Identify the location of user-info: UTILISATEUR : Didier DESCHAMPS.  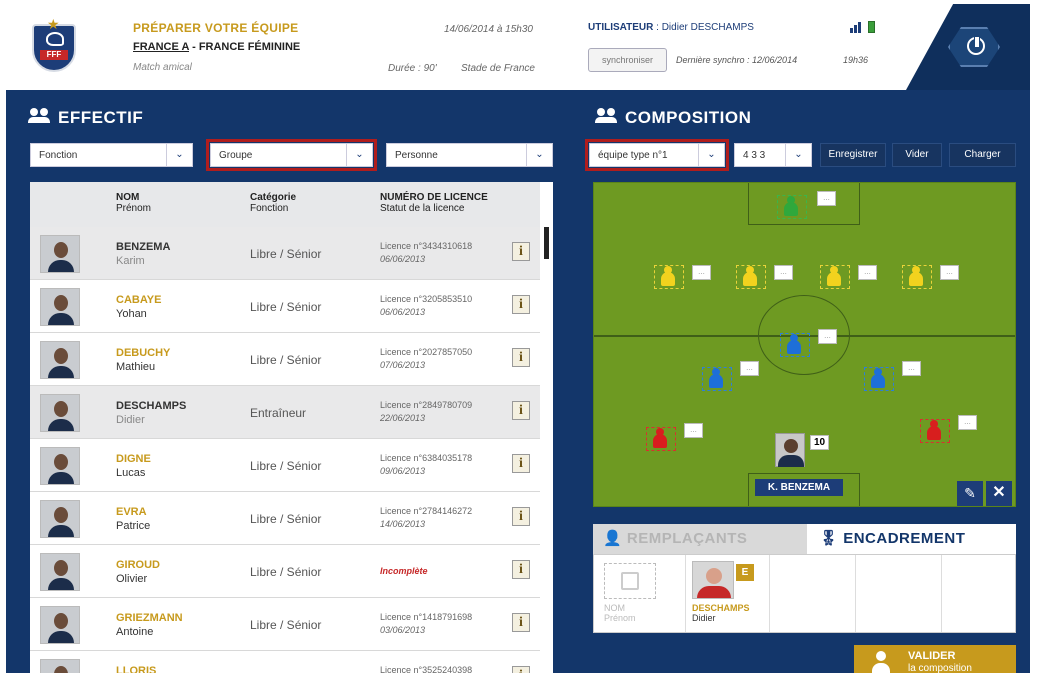
(671, 27).